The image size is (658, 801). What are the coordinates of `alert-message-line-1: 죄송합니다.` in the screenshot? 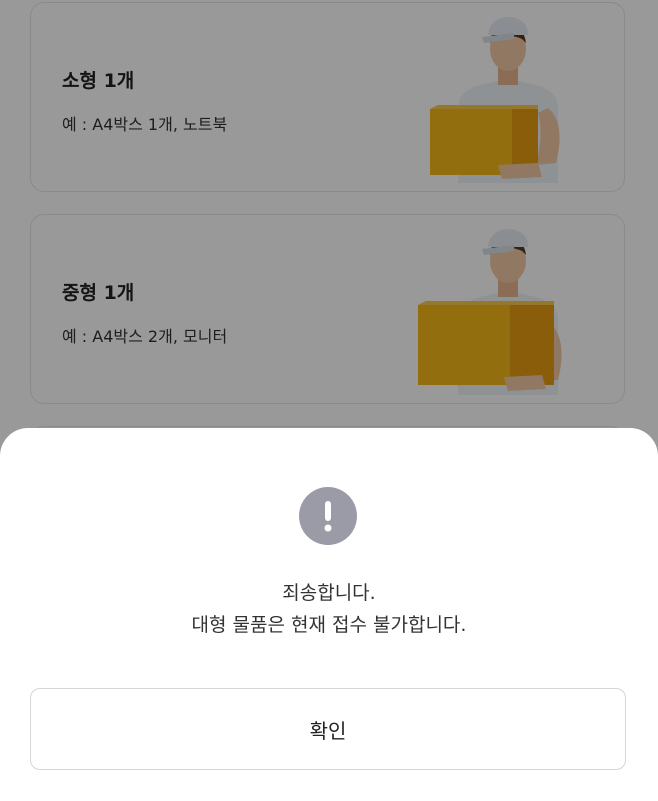 It's located at (329, 593).